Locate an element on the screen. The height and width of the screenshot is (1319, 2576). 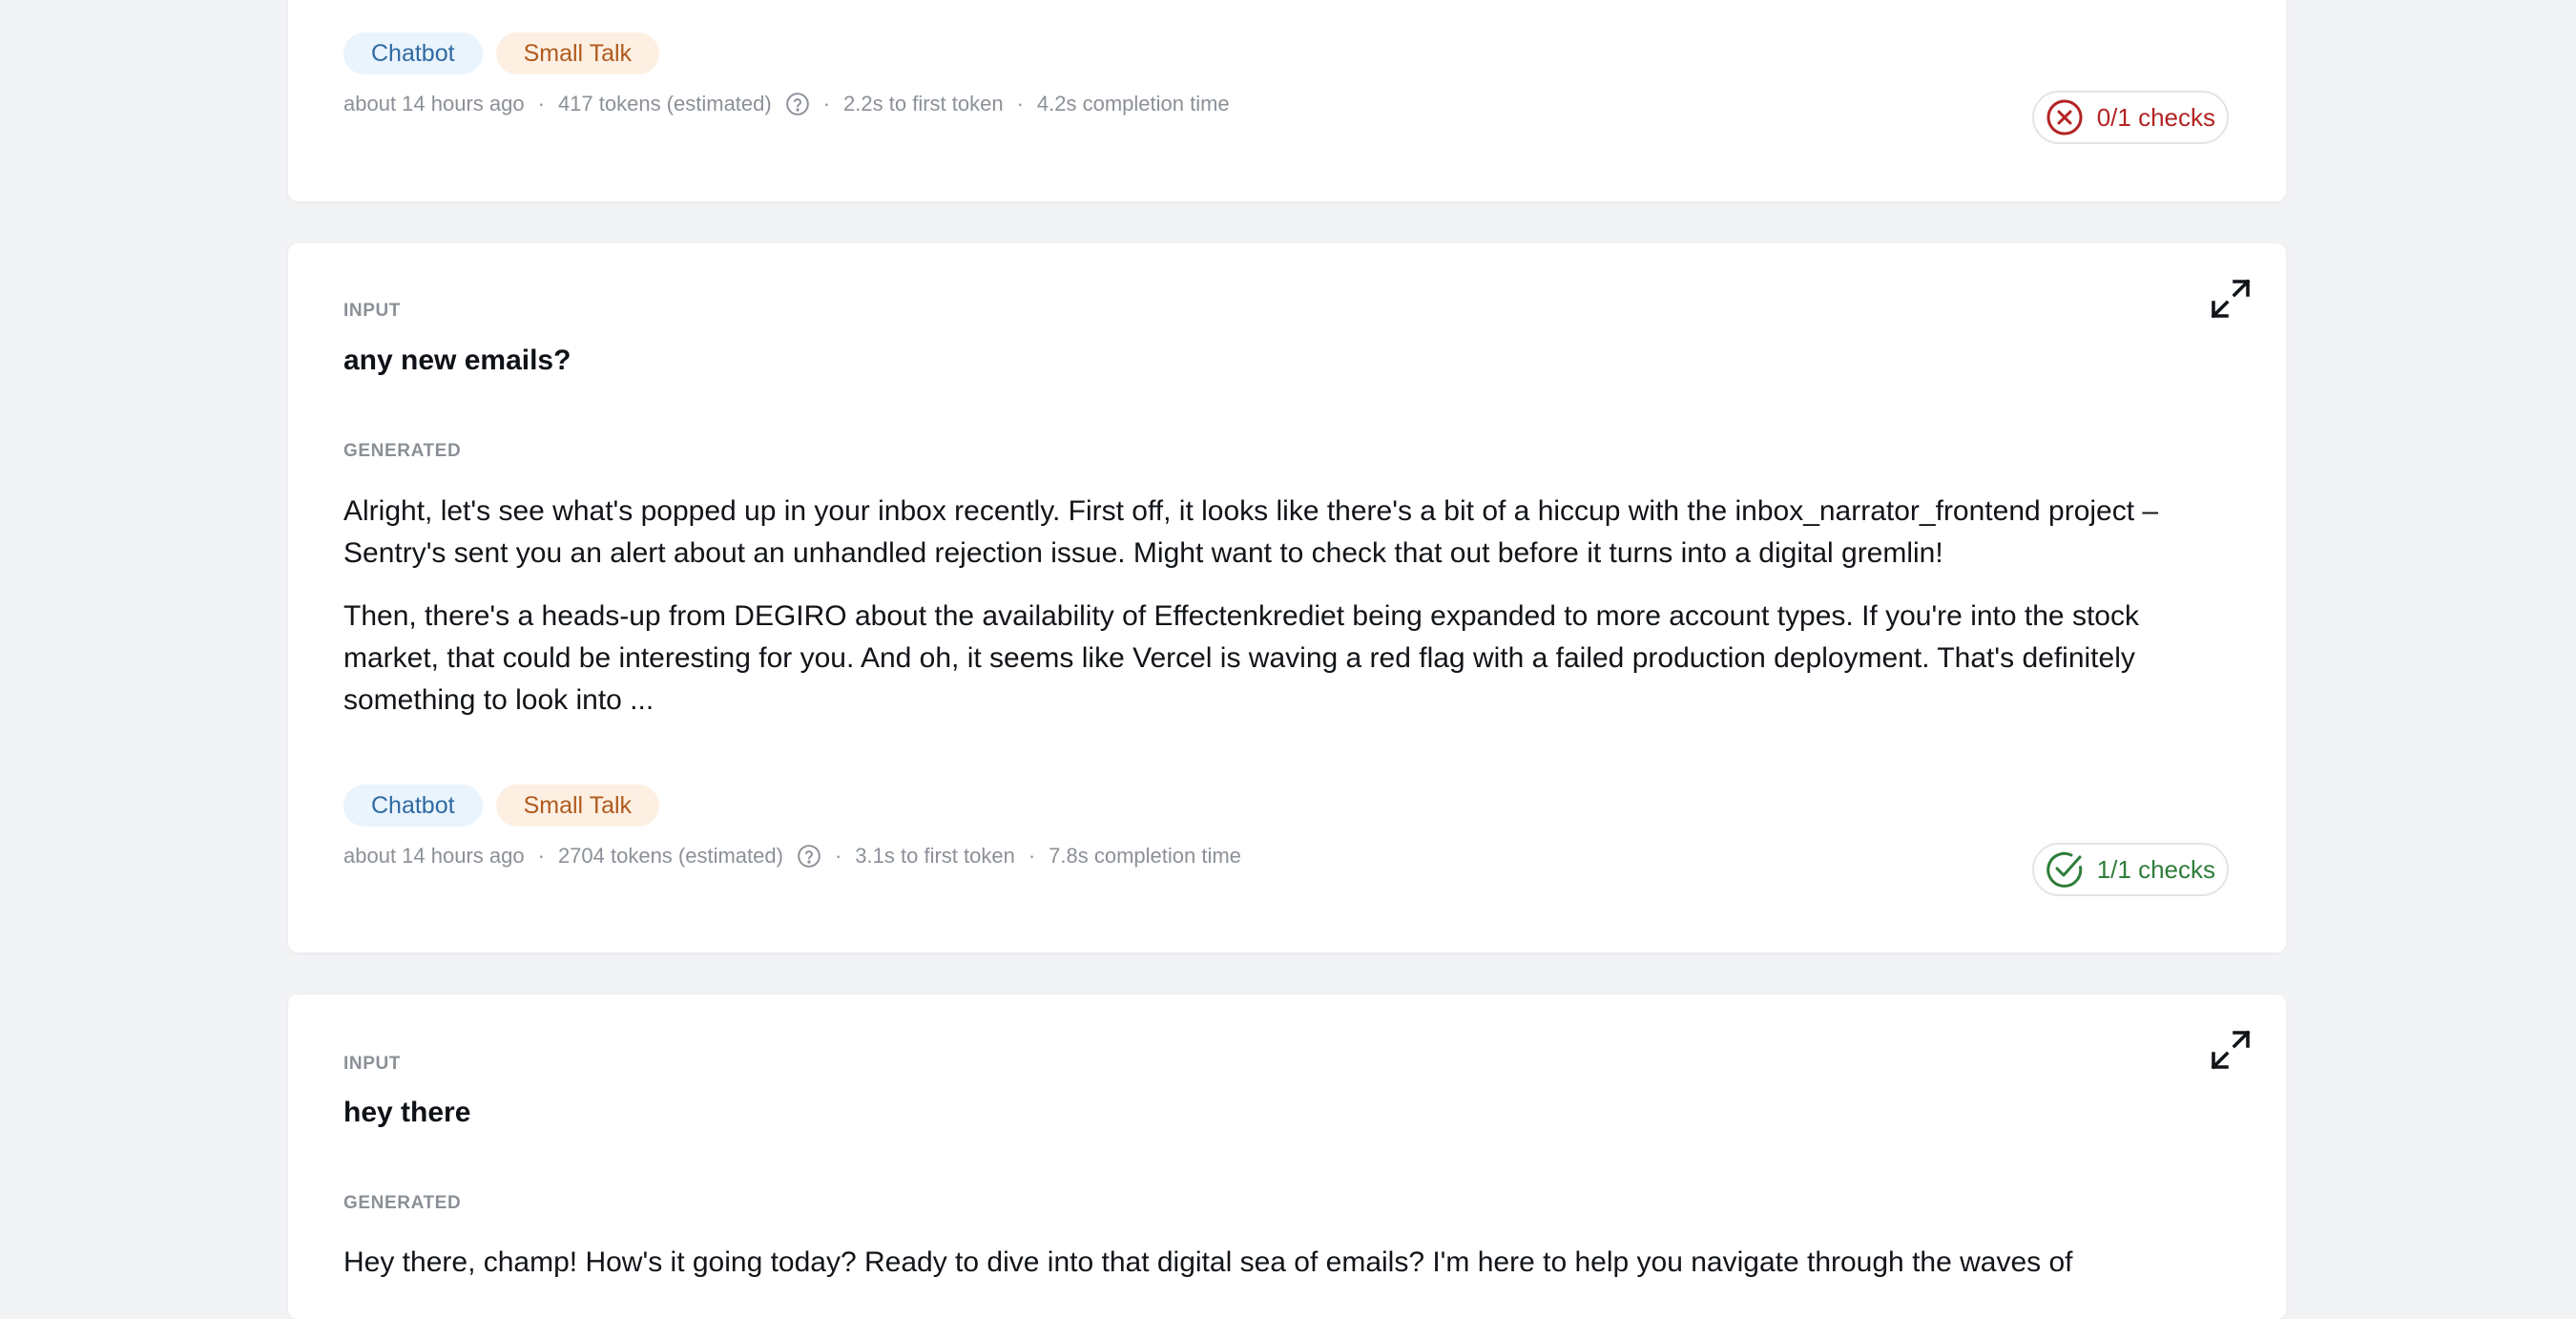
checks-label: 1/1 checks is located at coordinates (2155, 869).